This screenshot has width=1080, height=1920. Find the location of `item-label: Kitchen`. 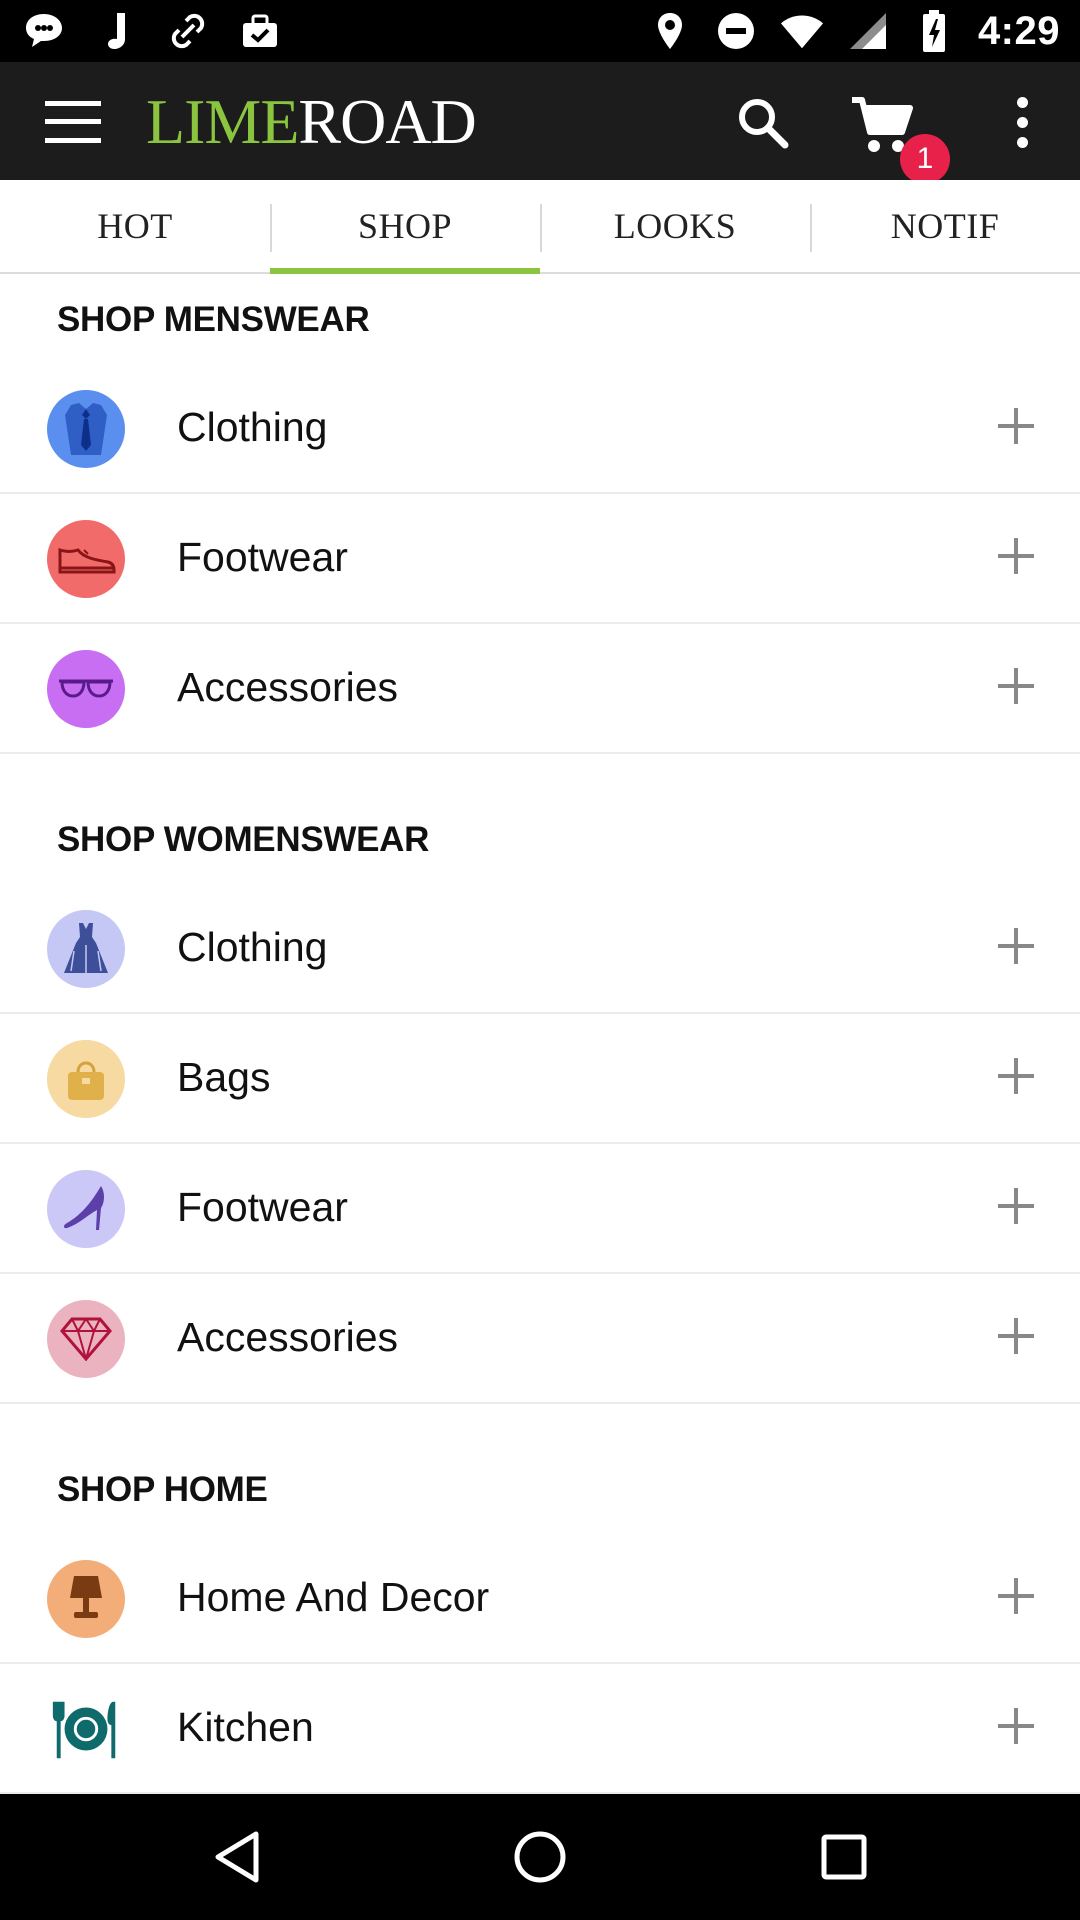

item-label: Kitchen is located at coordinates (245, 1727).